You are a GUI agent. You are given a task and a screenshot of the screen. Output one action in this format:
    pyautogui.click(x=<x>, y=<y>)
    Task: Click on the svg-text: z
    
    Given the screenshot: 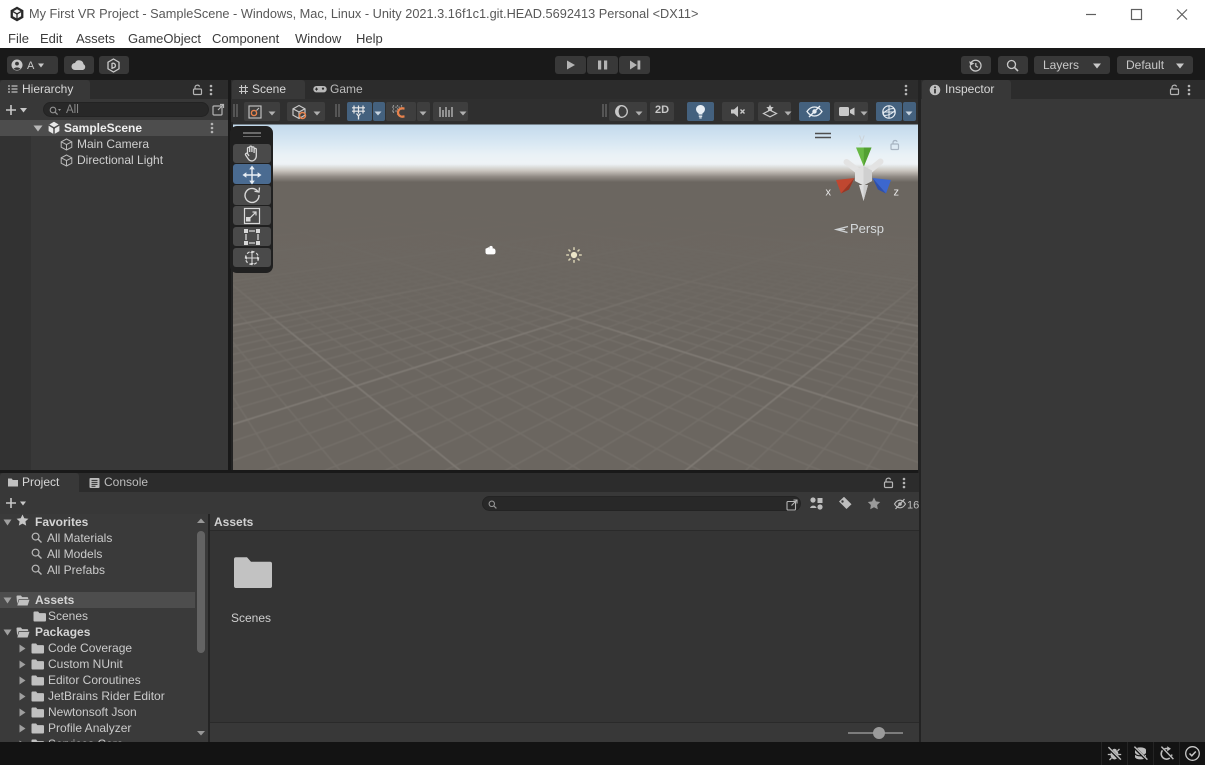 What is the action you would take?
    pyautogui.click(x=897, y=193)
    